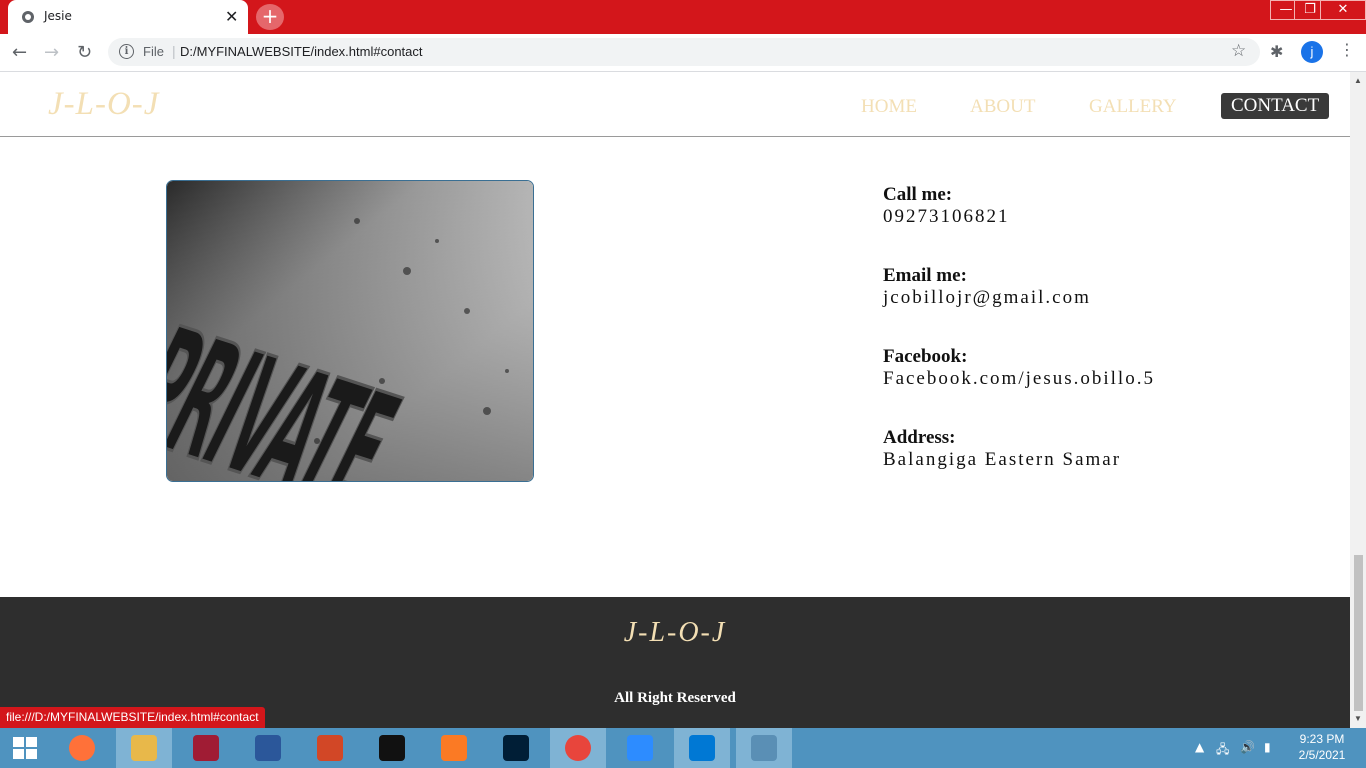 This screenshot has height=768, width=1366. I want to click on photos-icon, so click(764, 748).